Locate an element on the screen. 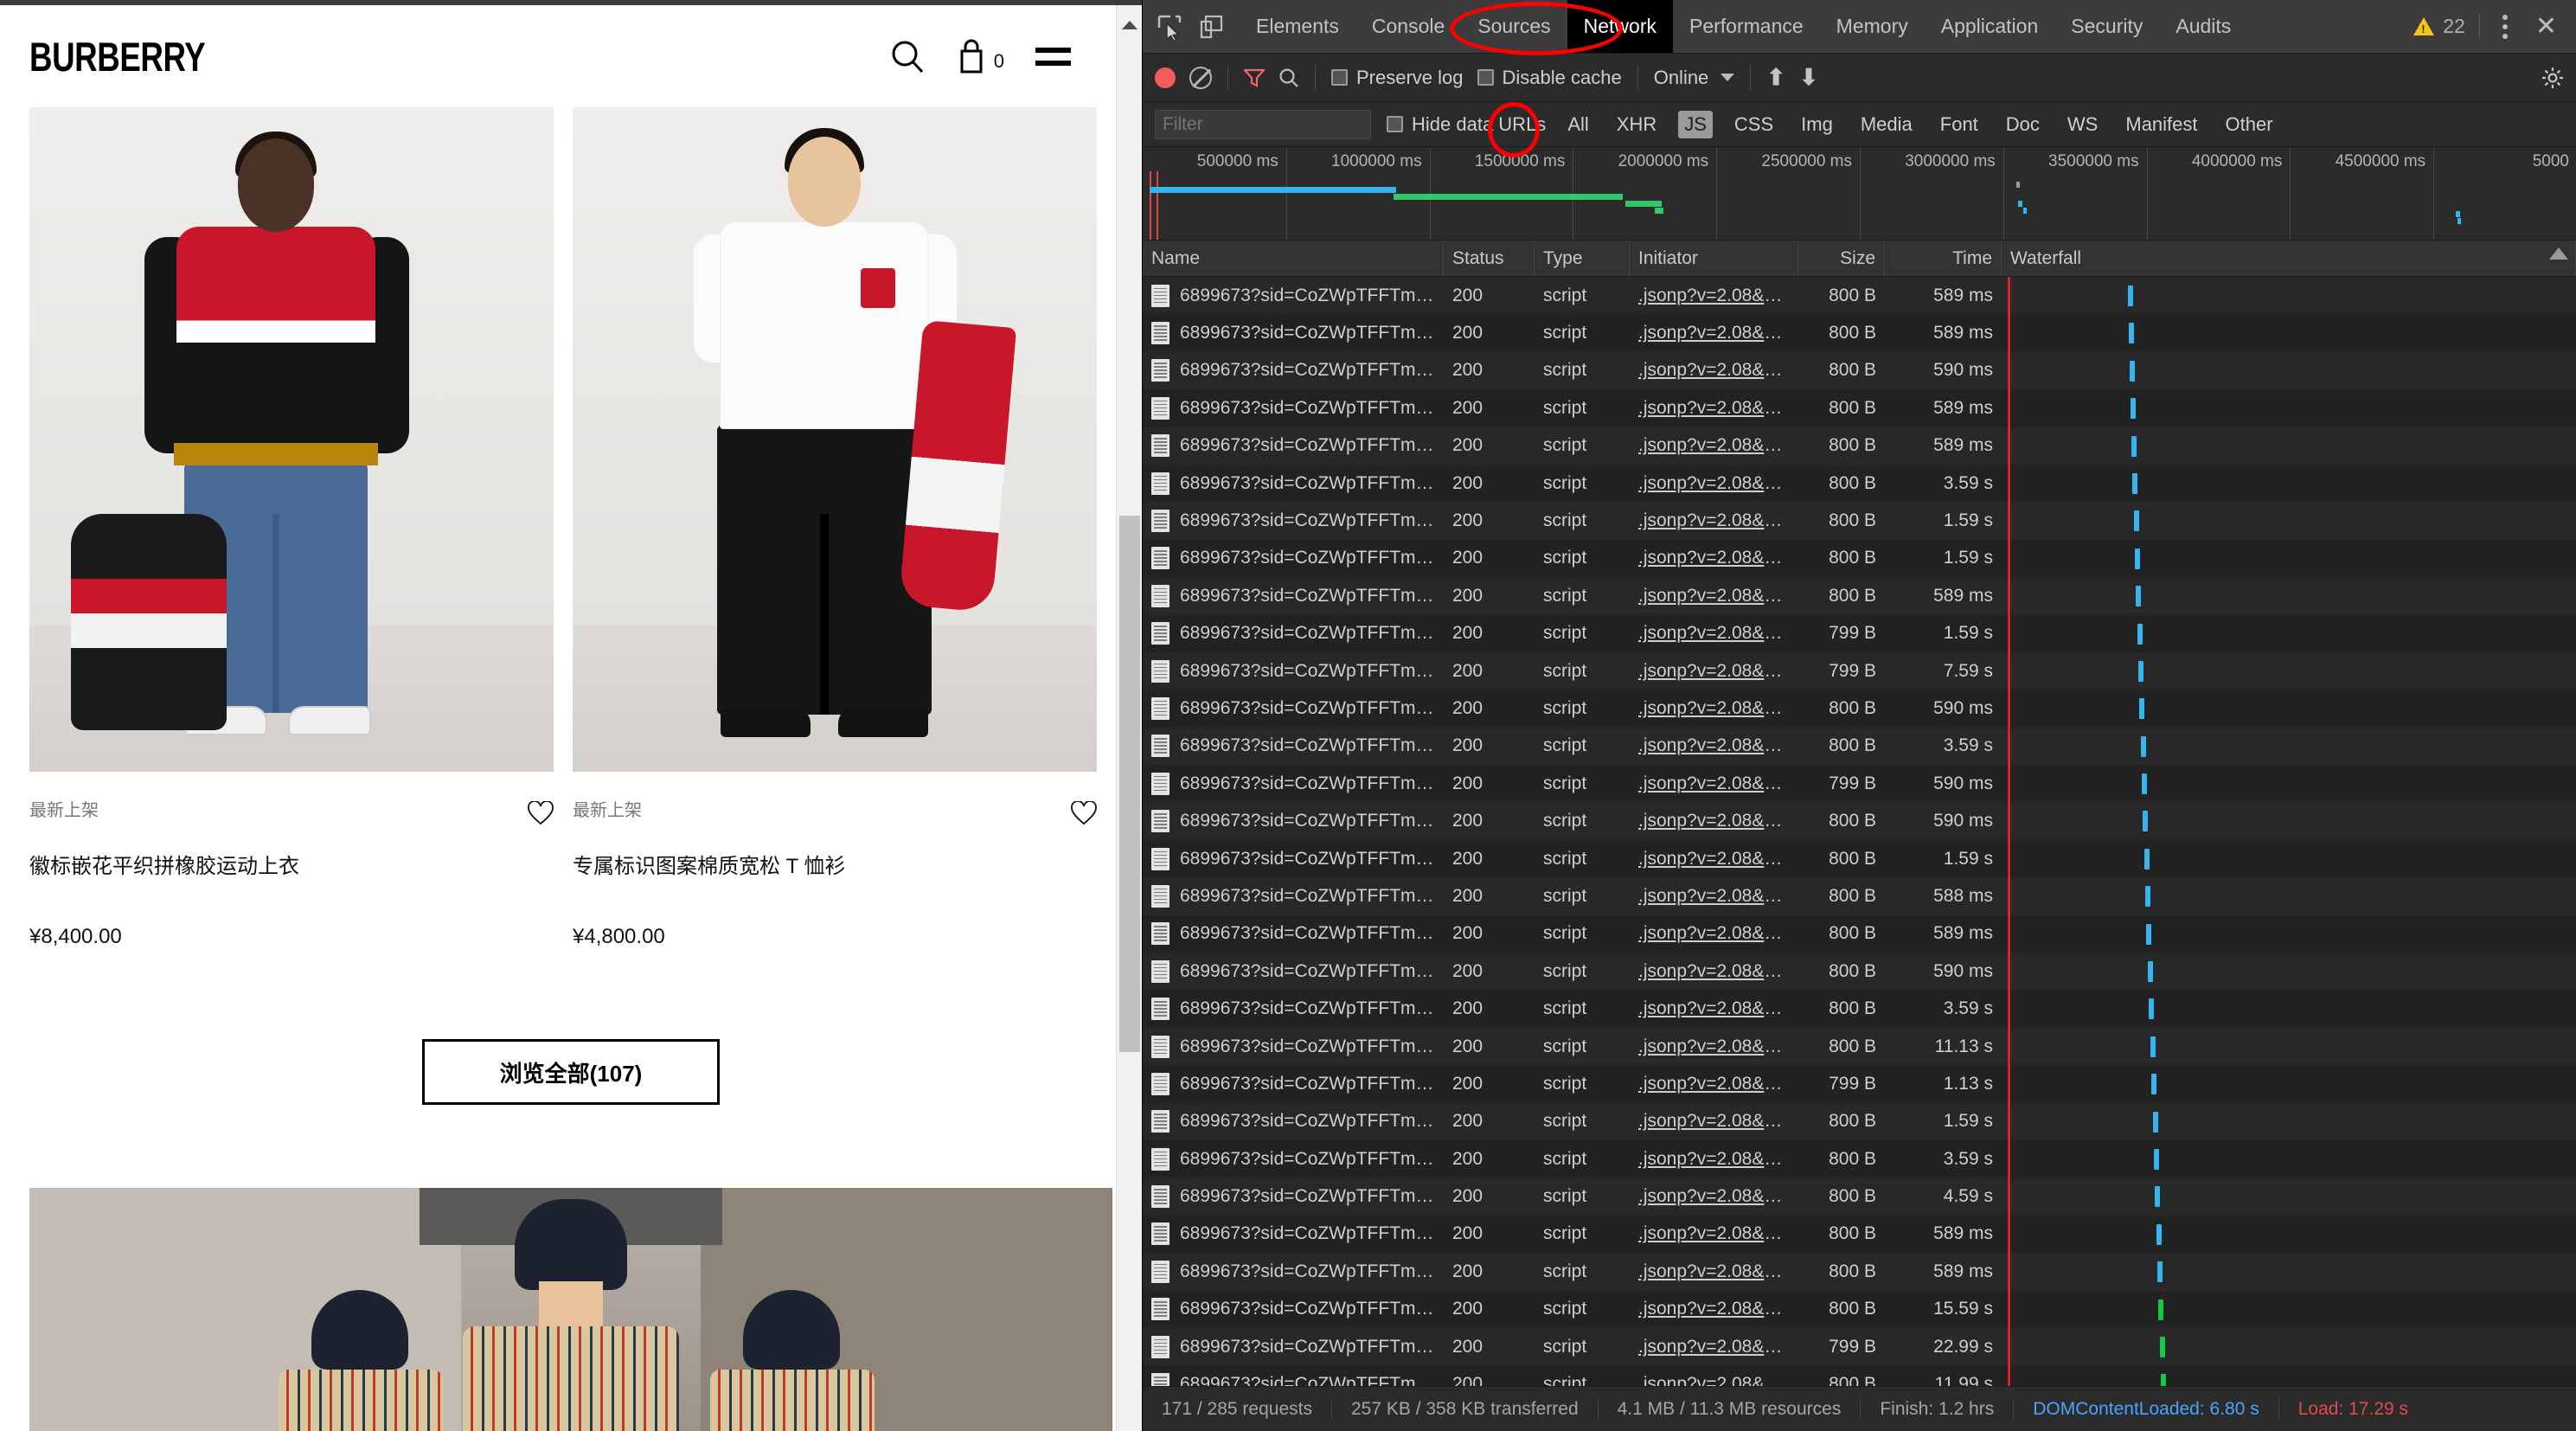  column-header-name: Name is located at coordinates (1293, 259).